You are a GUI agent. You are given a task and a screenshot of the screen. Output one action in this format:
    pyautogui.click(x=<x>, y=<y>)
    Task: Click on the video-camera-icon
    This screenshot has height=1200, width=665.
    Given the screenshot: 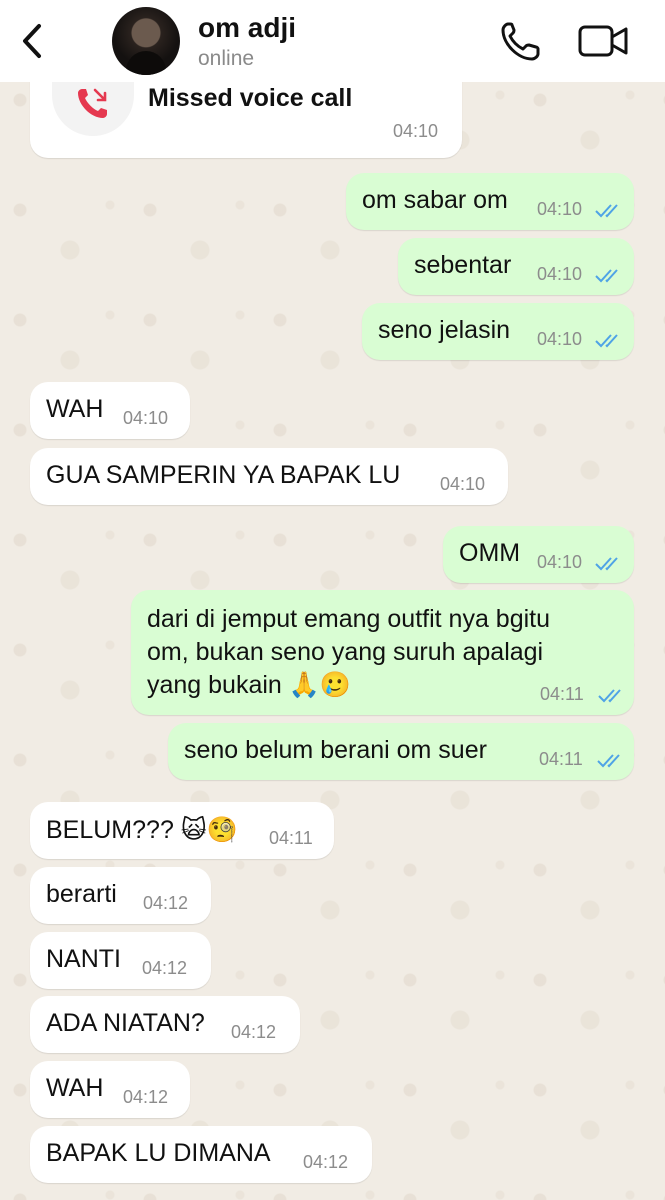 What is the action you would take?
    pyautogui.click(x=603, y=41)
    